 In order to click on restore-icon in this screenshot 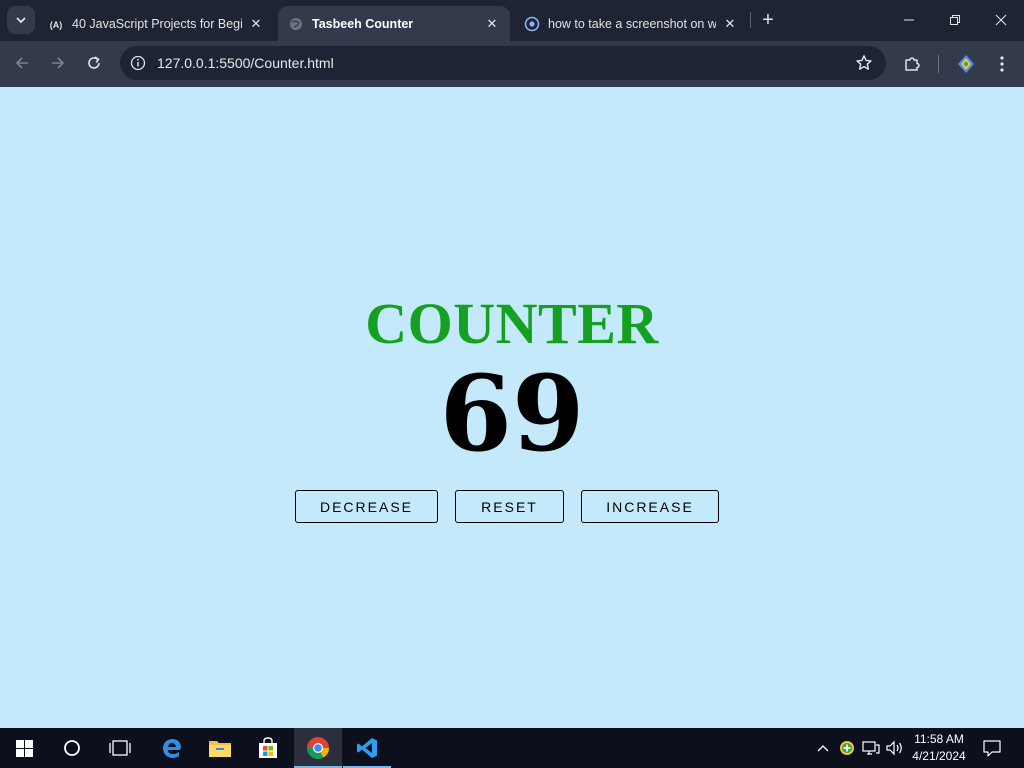, I will do `click(955, 20)`.